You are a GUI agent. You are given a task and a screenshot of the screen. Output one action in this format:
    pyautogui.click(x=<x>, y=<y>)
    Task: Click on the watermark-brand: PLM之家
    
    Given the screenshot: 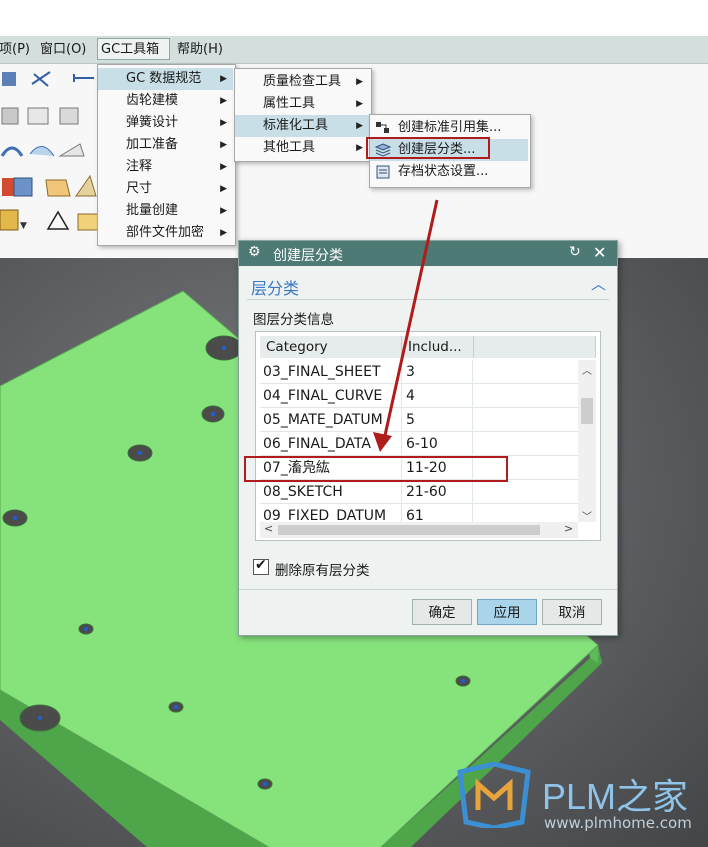 What is the action you would take?
    pyautogui.click(x=615, y=796)
    